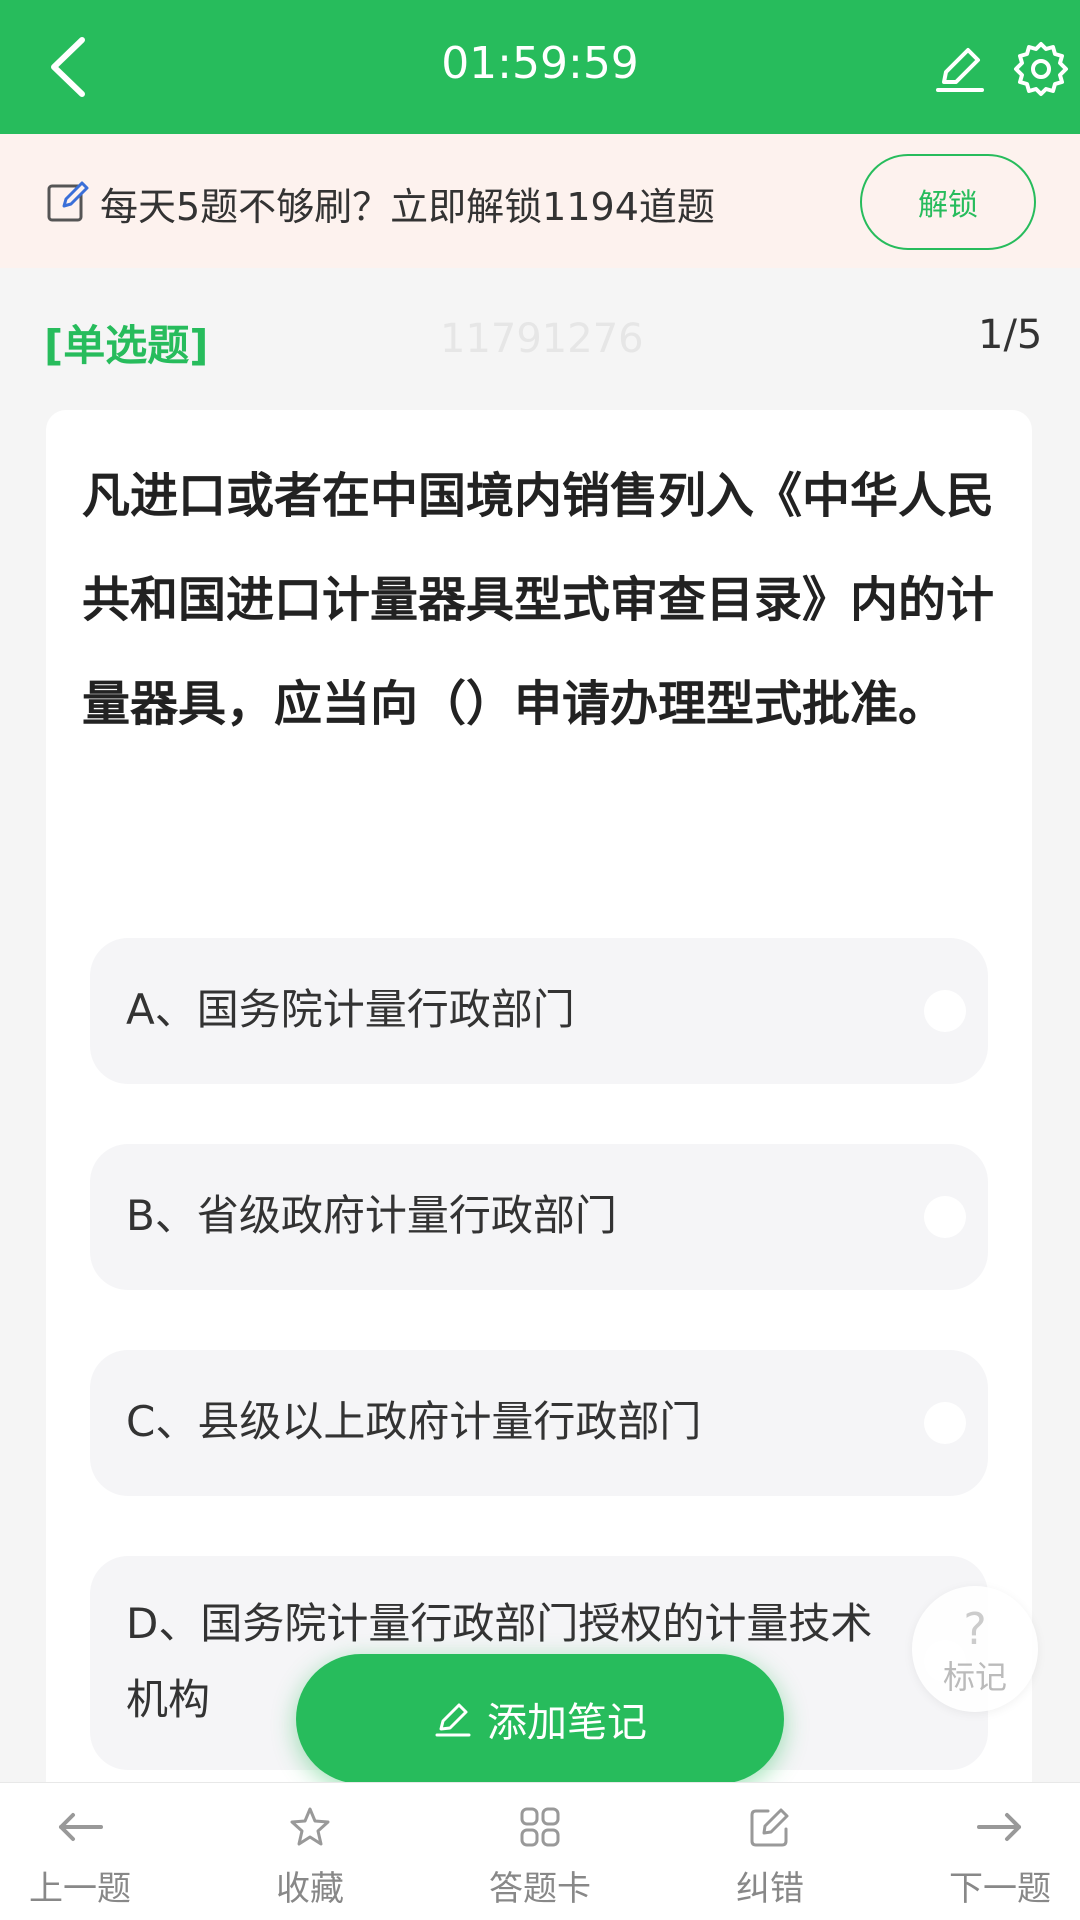 This screenshot has width=1080, height=1920. Describe the element at coordinates (414, 1421) in the screenshot. I see `option-label: C、县级以上政府计量行政部门` at that location.